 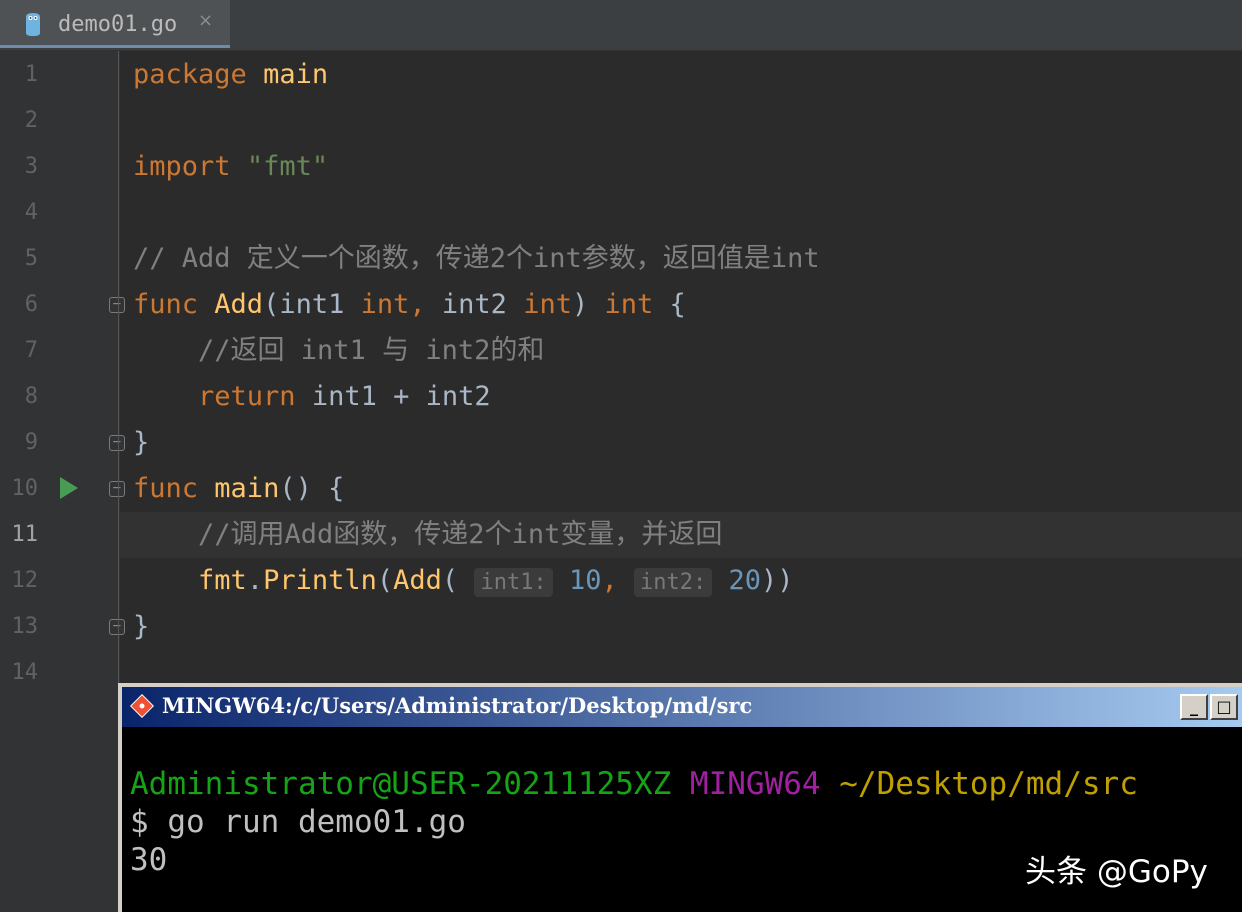 I want to click on command-output: 30, so click(x=149, y=860).